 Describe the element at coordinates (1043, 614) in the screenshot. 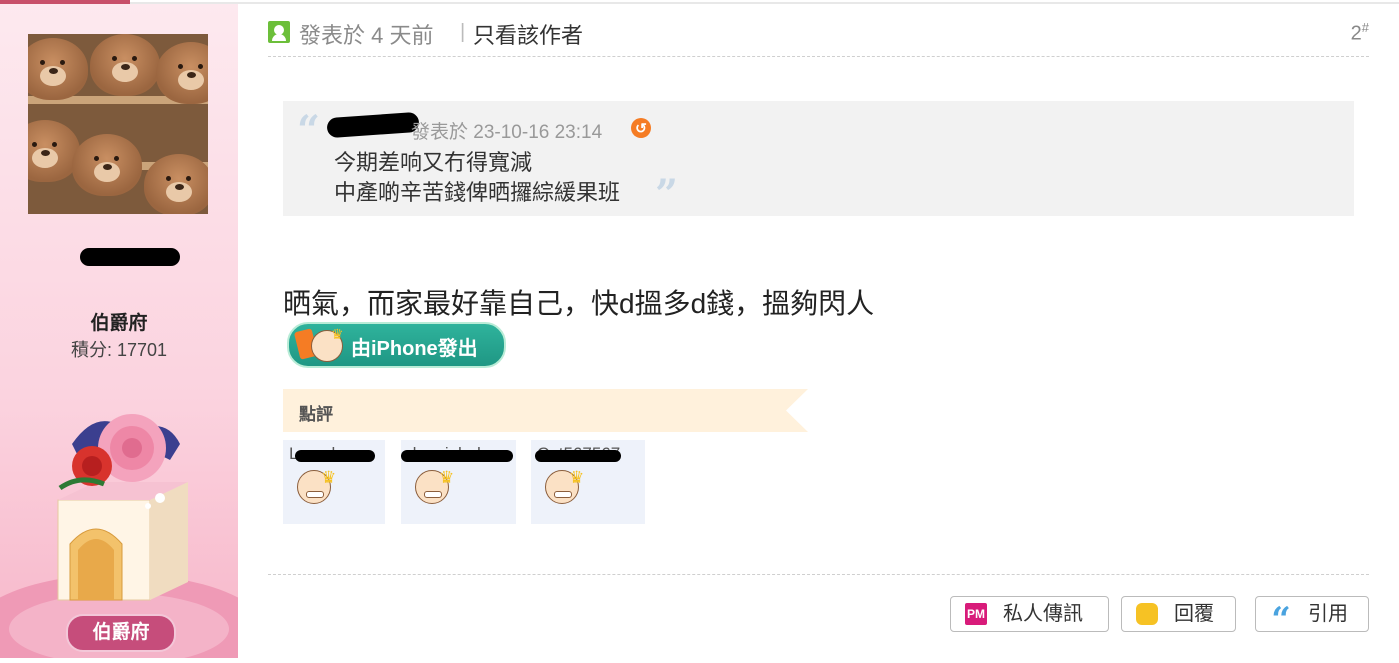

I see `pm-button-label: 私人傳訊` at that location.